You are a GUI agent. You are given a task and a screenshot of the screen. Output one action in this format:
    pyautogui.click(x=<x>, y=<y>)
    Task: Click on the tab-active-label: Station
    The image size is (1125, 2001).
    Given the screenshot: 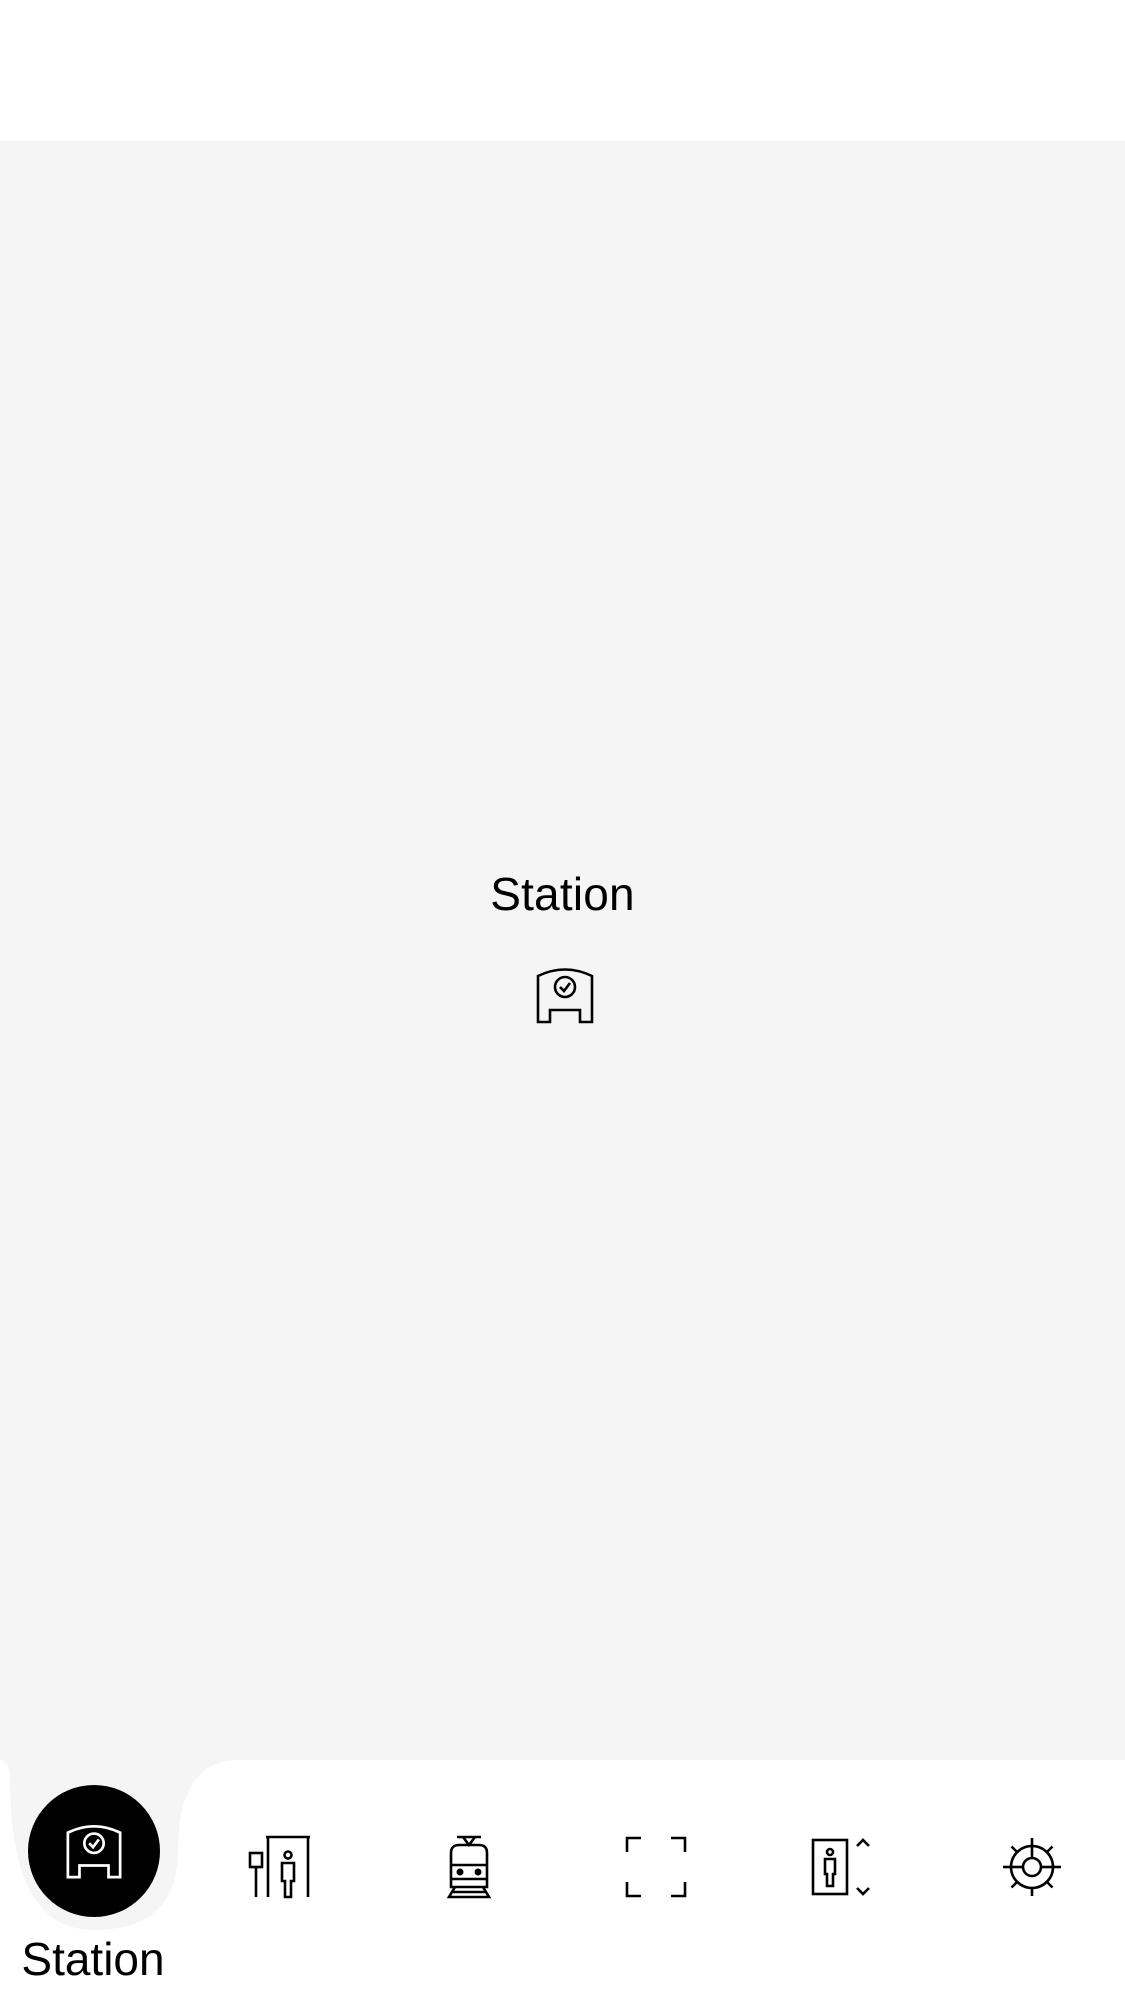 What is the action you would take?
    pyautogui.click(x=93, y=1959)
    